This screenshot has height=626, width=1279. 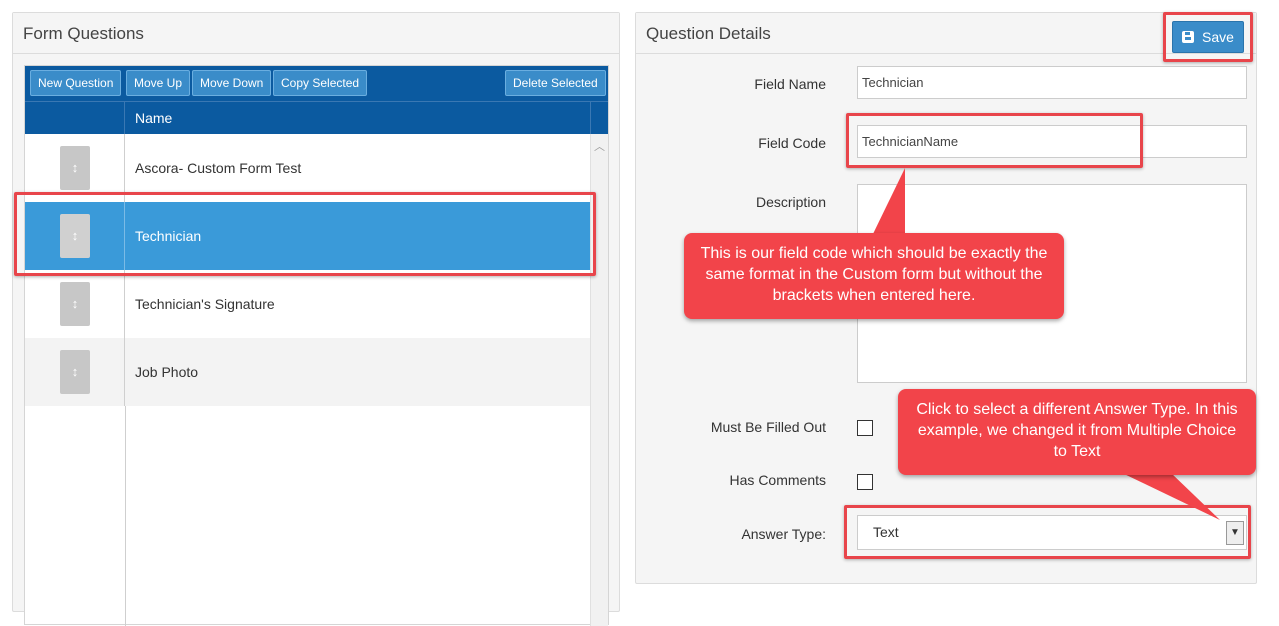 I want to click on answer-type-callout-pointer, so click(x=1170, y=496).